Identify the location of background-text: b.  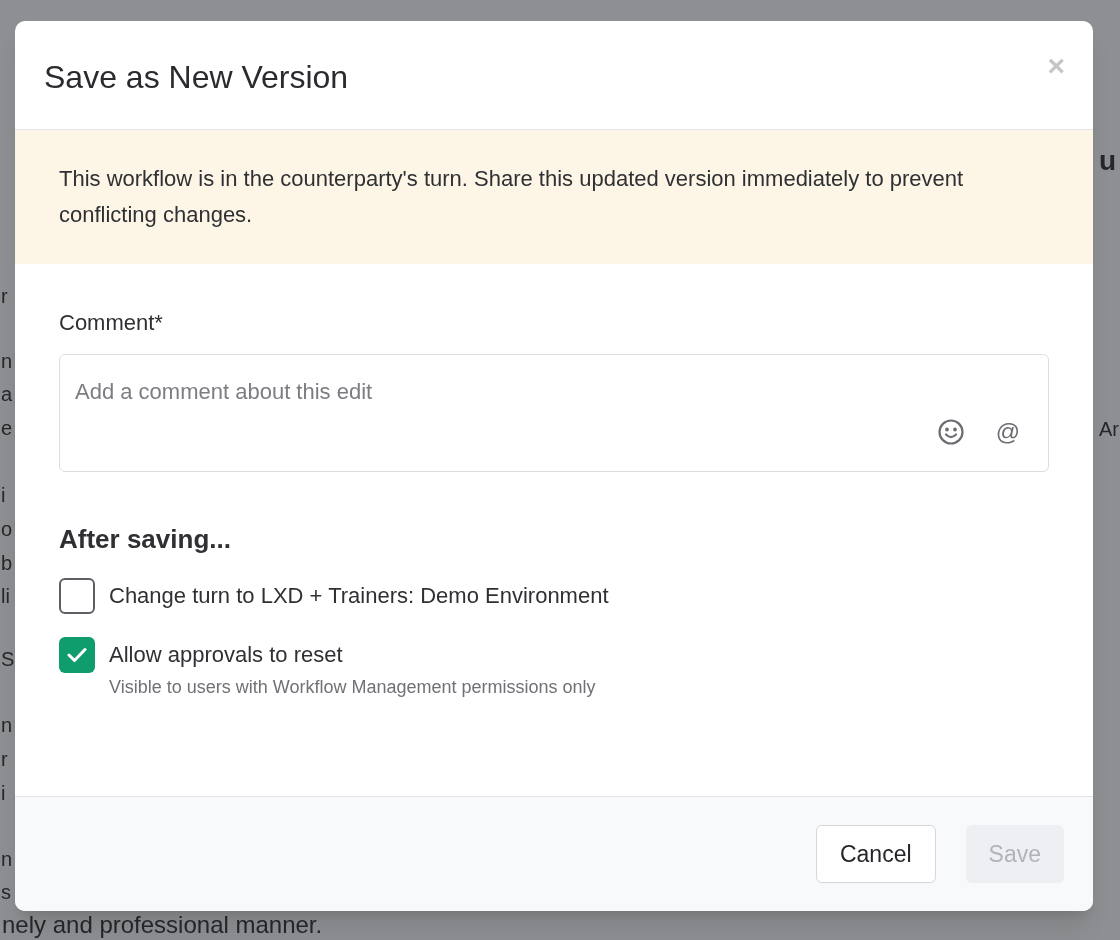
(7, 563).